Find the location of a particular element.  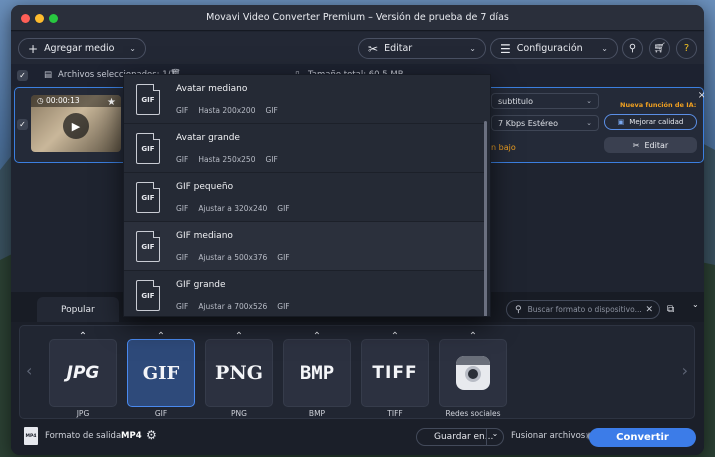

improve-quality-label: Mejorar calidad is located at coordinates (656, 122).